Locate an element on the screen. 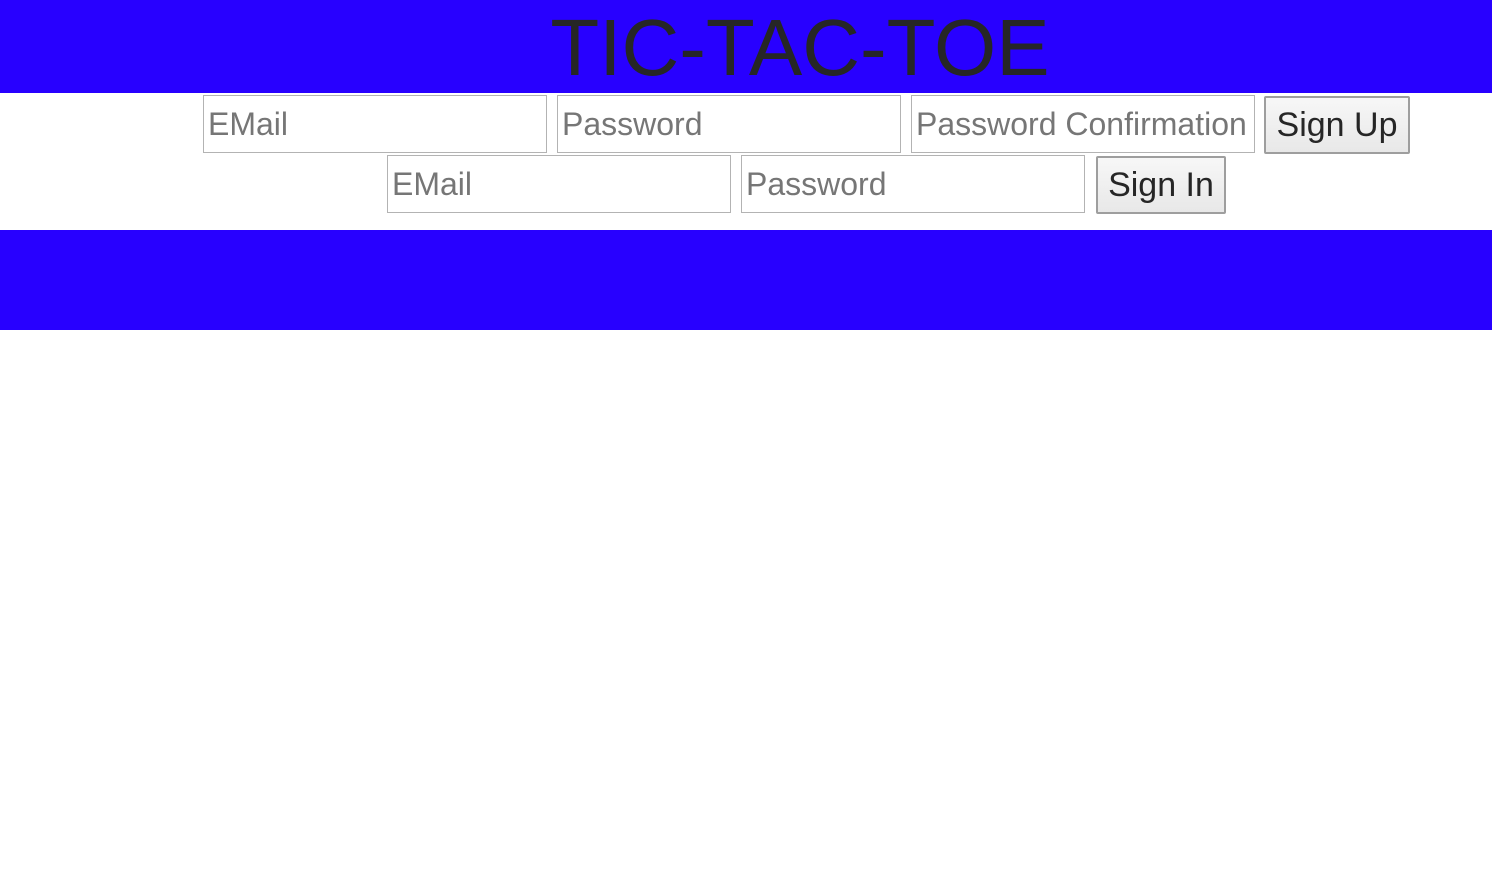 Image resolution: width=1492 pixels, height=876 pixels. sign-up-form: Sign Up is located at coordinates (746, 124).